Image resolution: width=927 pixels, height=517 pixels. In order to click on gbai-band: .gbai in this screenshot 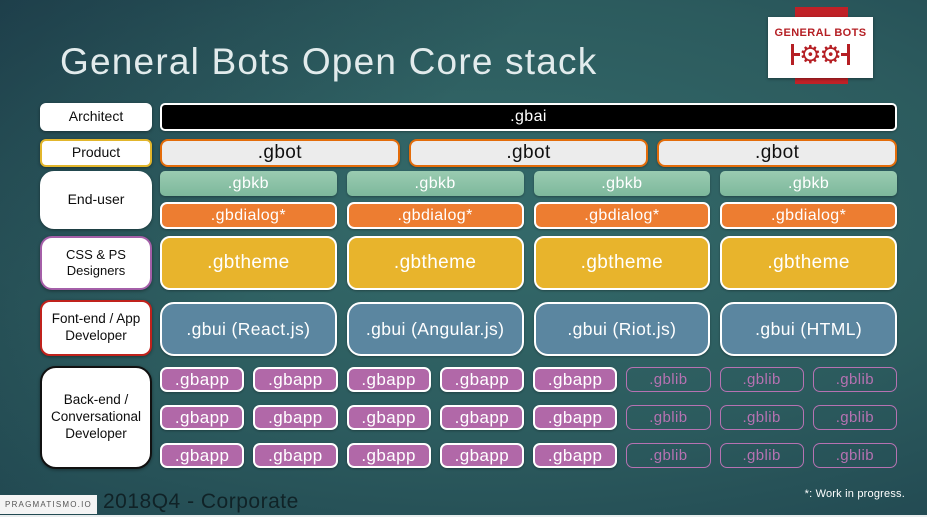, I will do `click(528, 117)`.